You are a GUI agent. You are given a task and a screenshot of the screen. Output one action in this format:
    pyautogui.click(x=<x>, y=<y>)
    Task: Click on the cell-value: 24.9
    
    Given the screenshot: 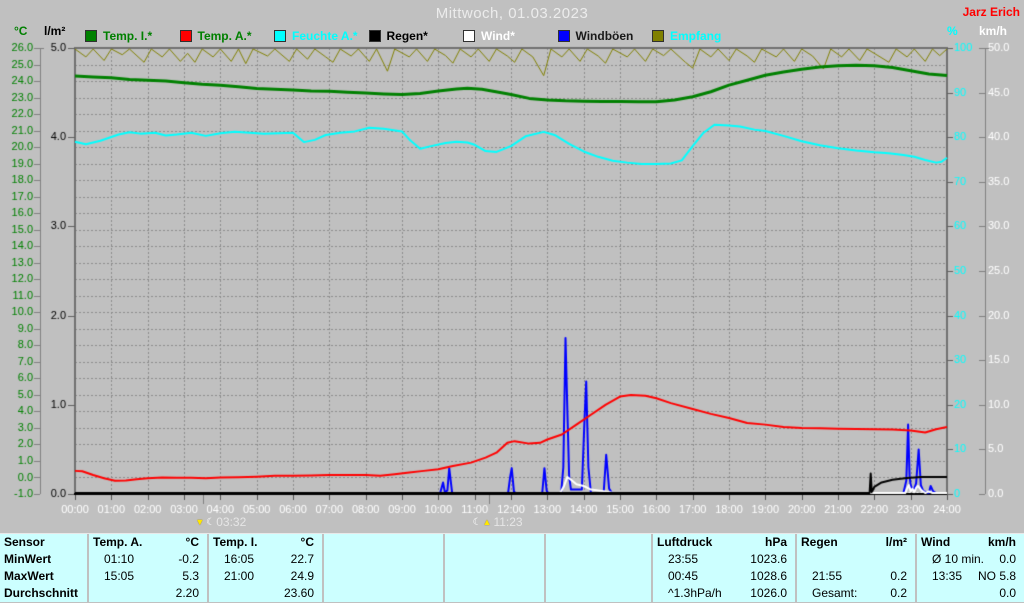 What is the action you would take?
    pyautogui.click(x=302, y=576)
    